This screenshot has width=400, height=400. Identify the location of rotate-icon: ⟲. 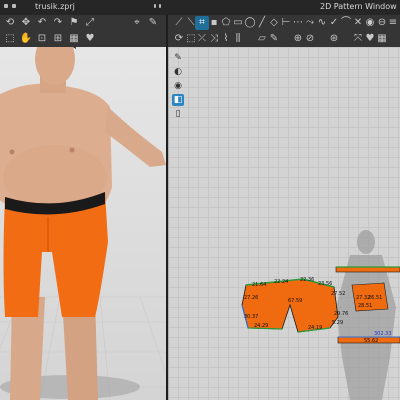
(10, 23).